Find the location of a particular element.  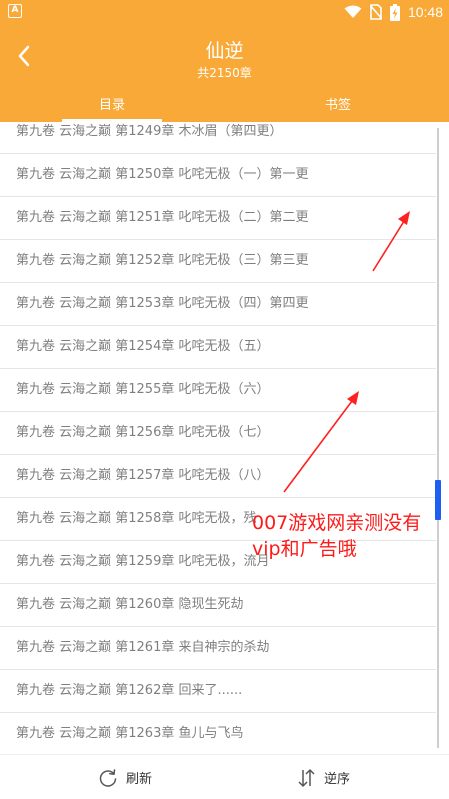

watermark-annotation: 007游戏网亲测没有vip和广告哦 is located at coordinates (337, 536).